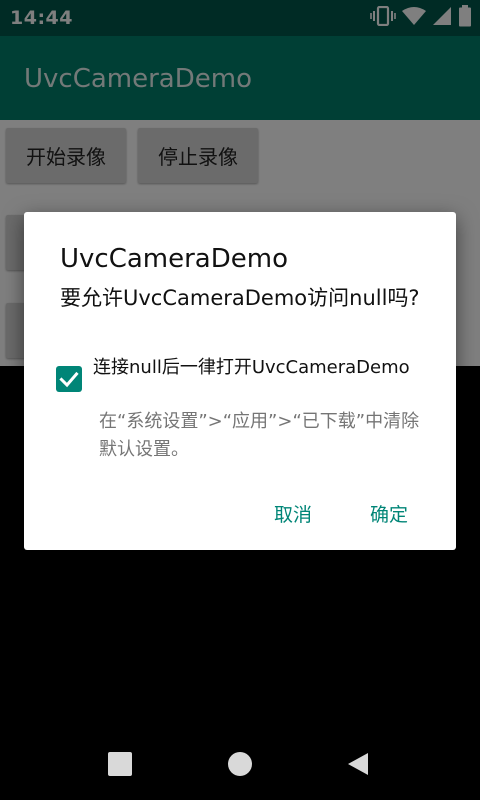 The image size is (480, 800). I want to click on back-icon, so click(358, 764).